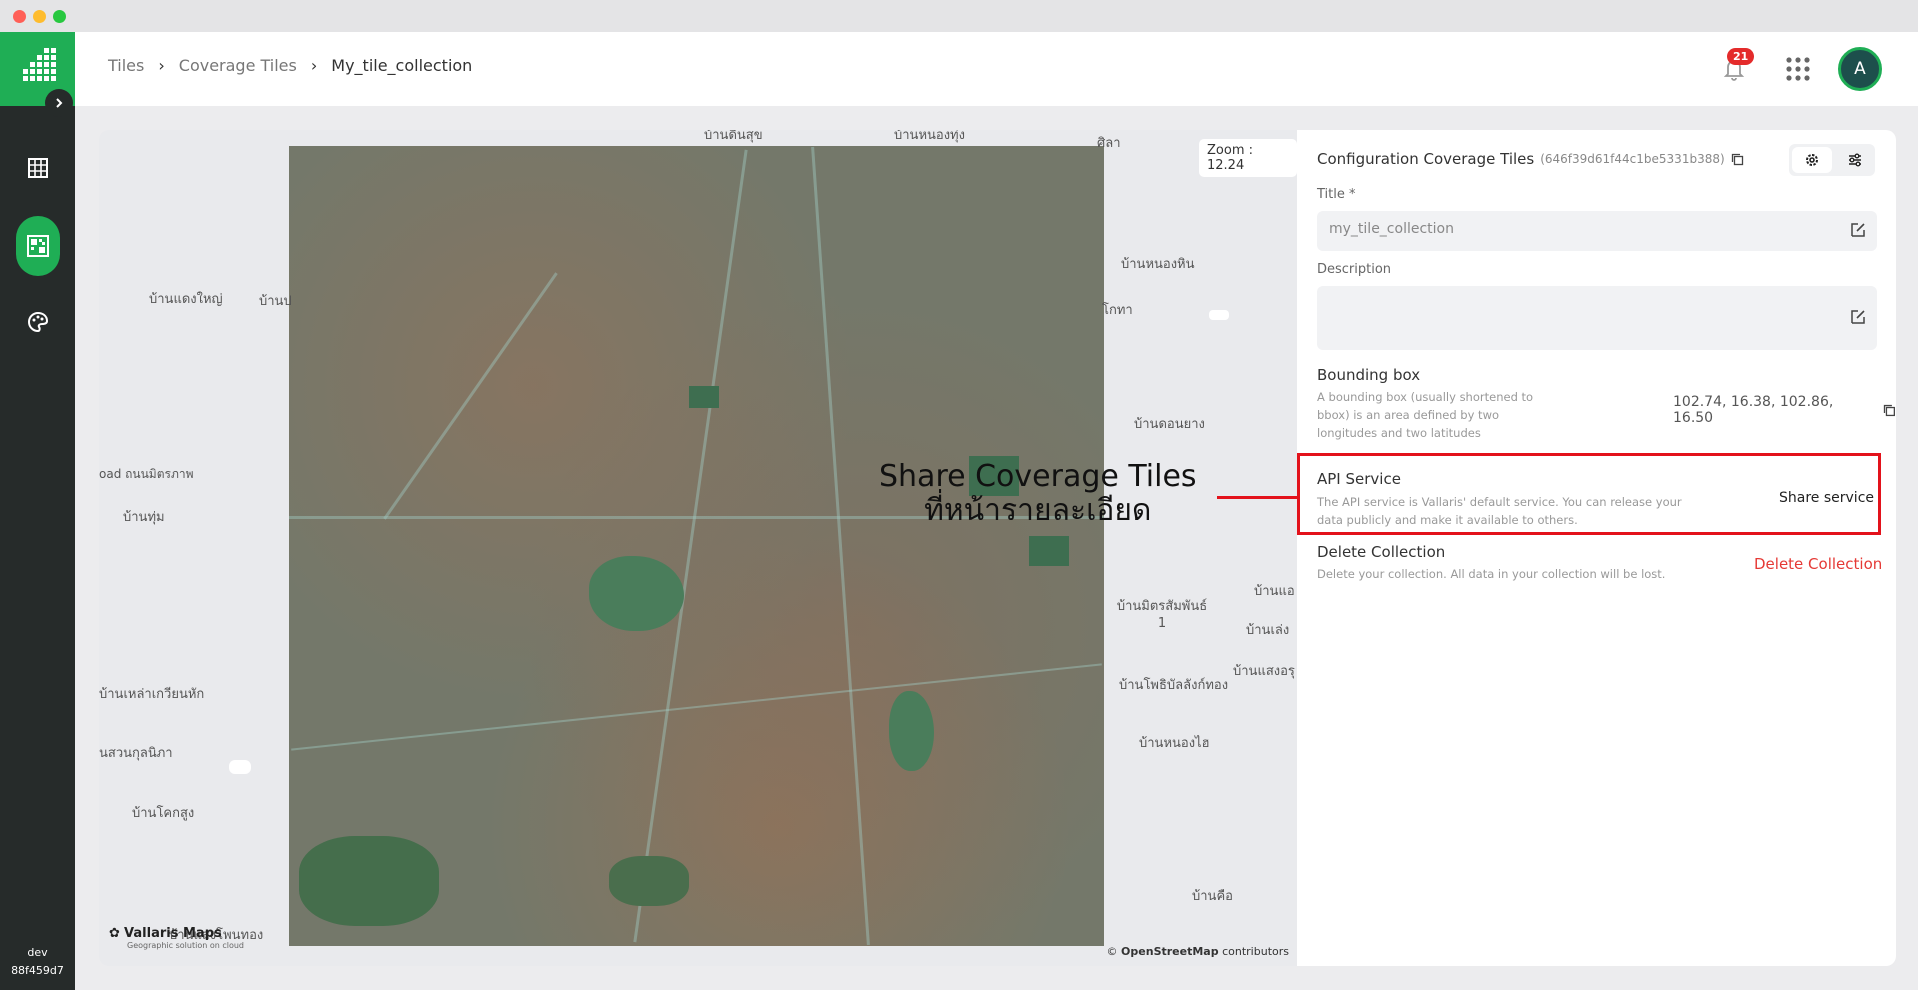  What do you see at coordinates (1798, 69) in the screenshot?
I see `apps-grid-icon` at bounding box center [1798, 69].